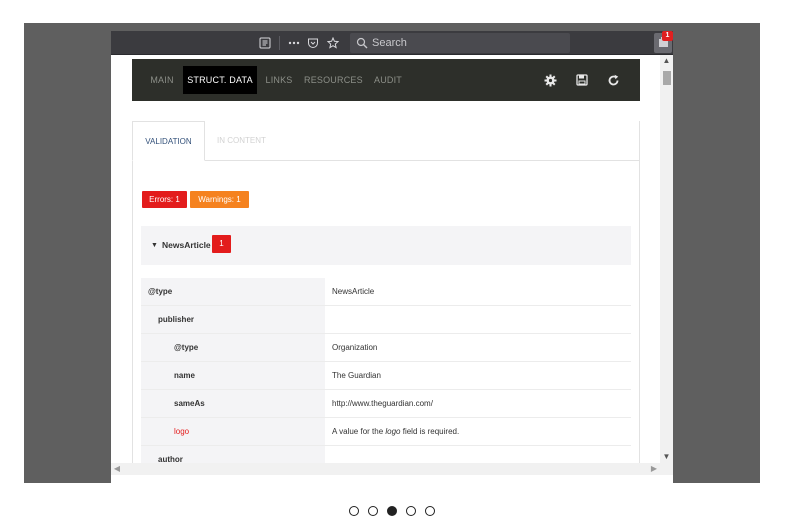 The width and height of the screenshot is (800, 530). Describe the element at coordinates (333, 43) in the screenshot. I see `bookmark-star-icon` at that location.